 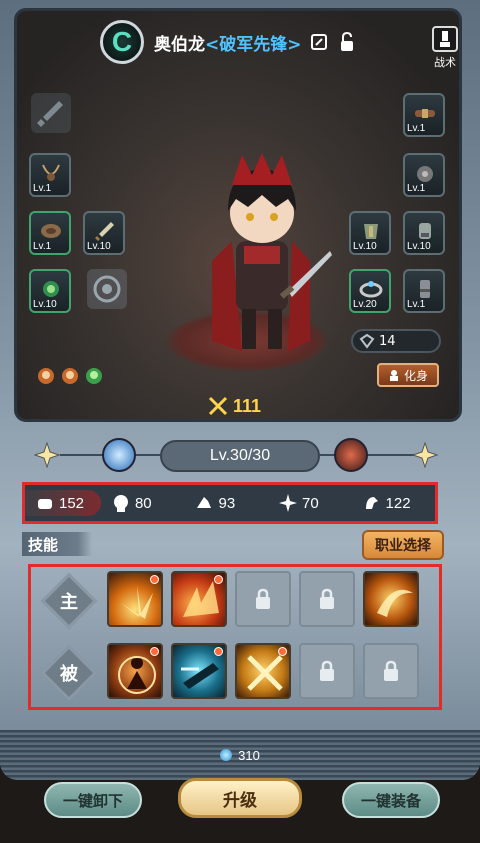 I want to click on fist-icon, so click(x=45, y=504).